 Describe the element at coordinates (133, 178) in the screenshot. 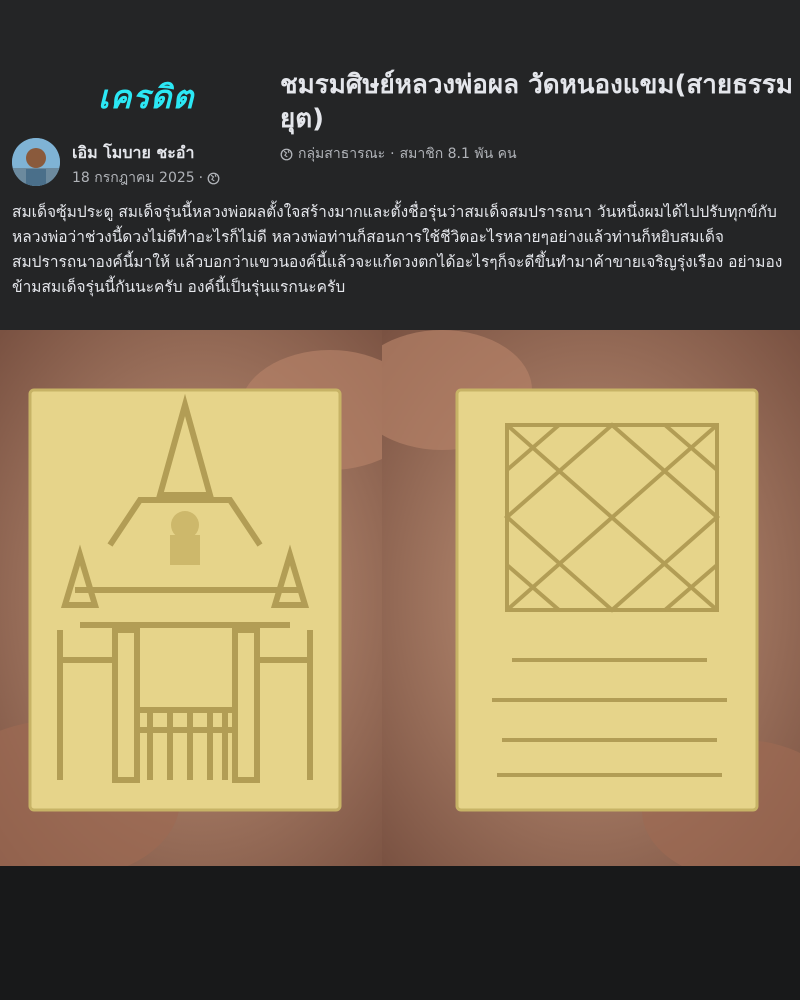

I see `post-date-link: 18 กรกฎาคม 2025` at that location.